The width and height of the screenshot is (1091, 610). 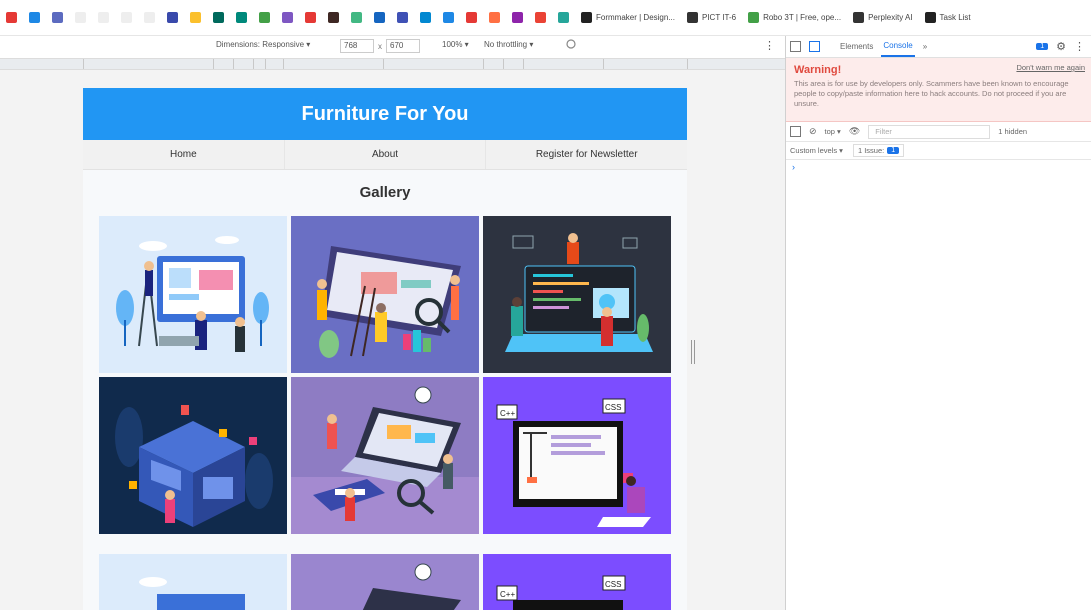 What do you see at coordinates (955, 17) in the screenshot?
I see `bookmark-label: Task List` at bounding box center [955, 17].